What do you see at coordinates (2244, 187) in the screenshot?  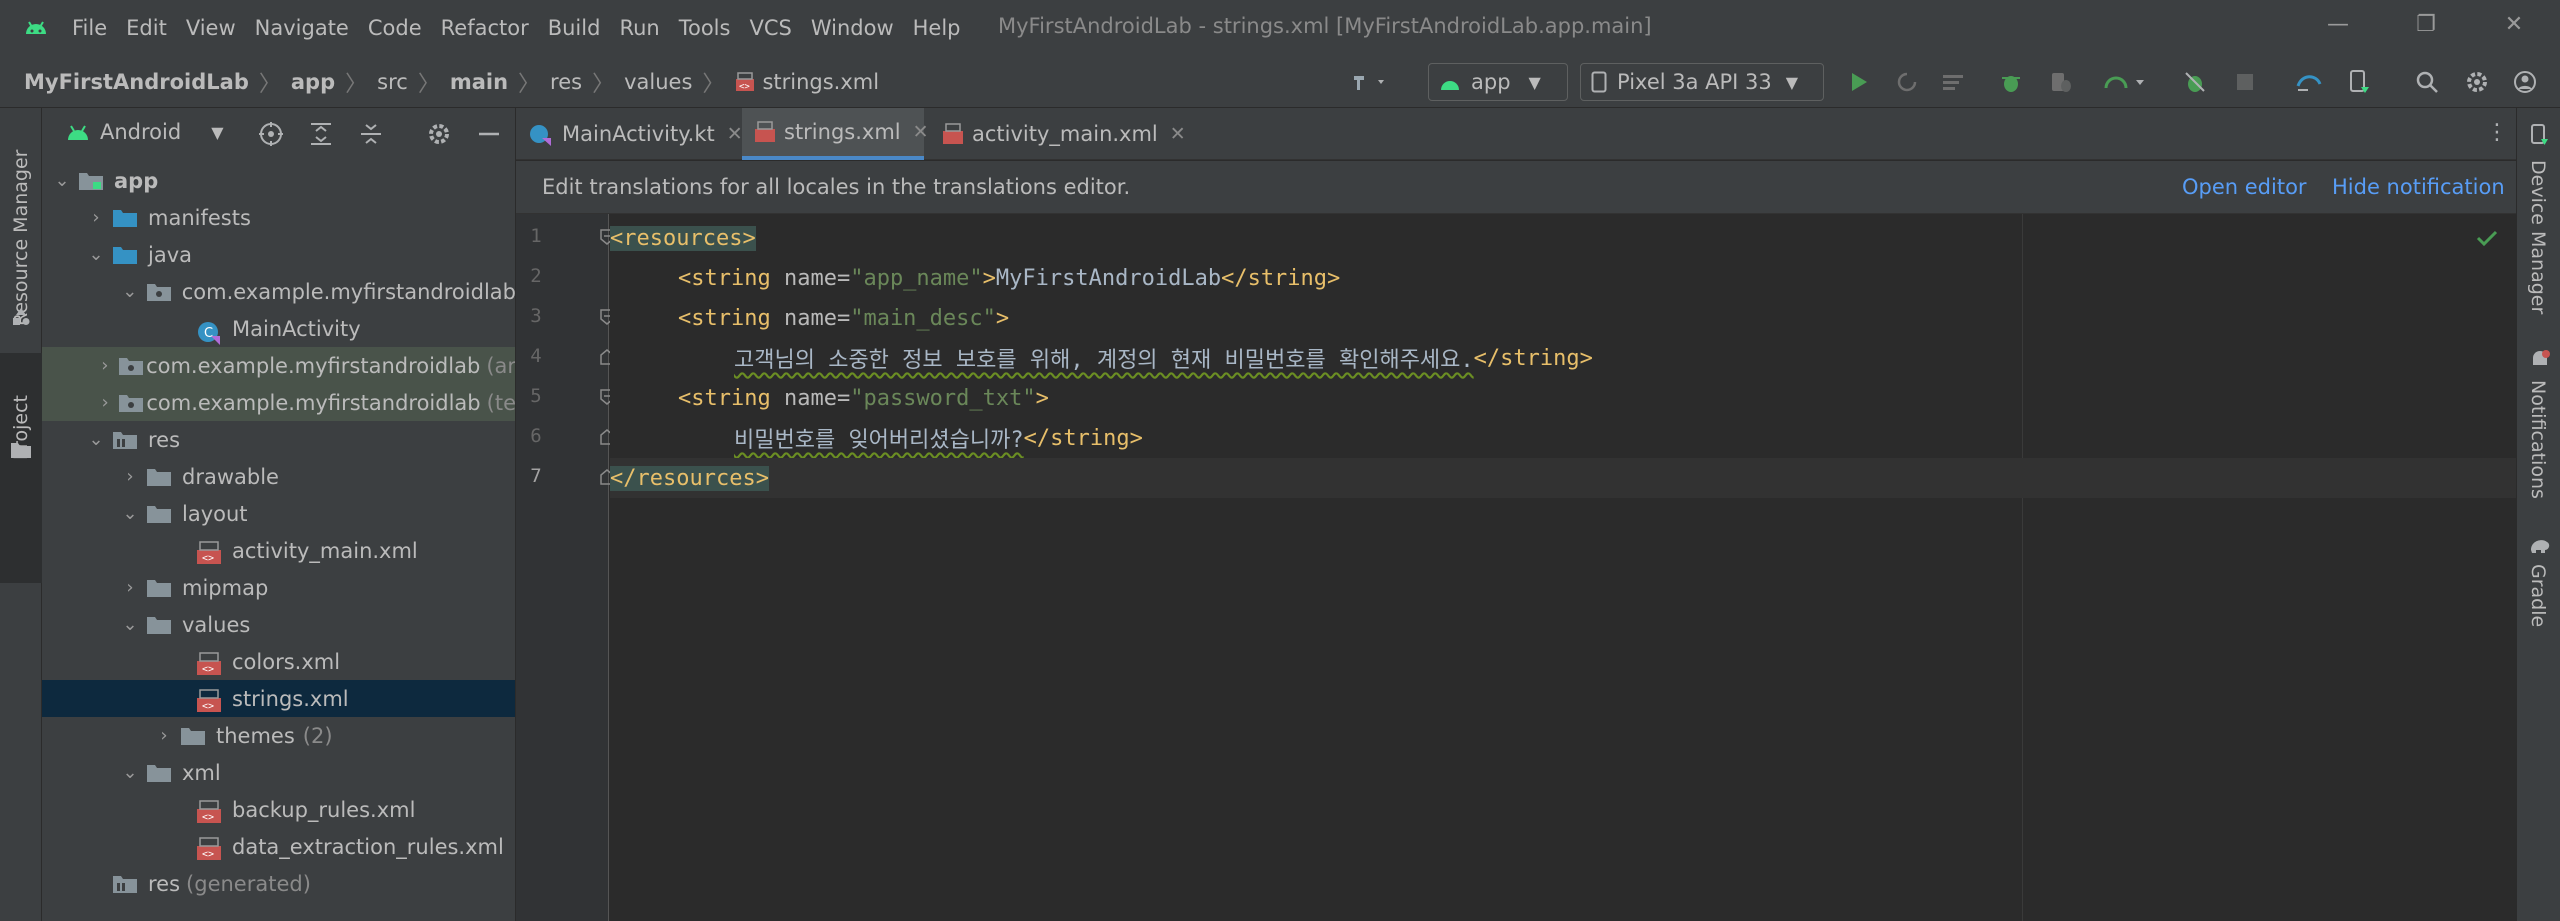 I see `open-editor-link: Open editor` at bounding box center [2244, 187].